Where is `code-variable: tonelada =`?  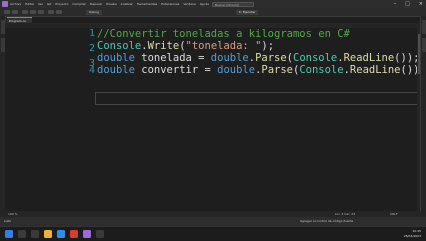 code-variable: tonelada = is located at coordinates (172, 58).